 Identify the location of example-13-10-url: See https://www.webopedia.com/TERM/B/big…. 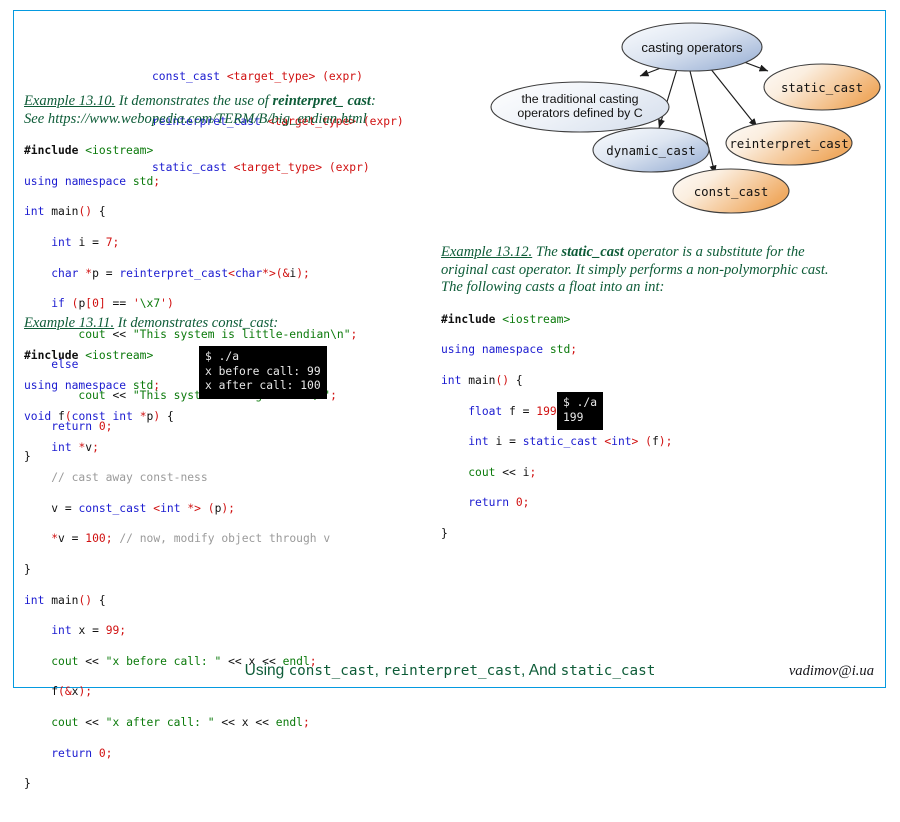
(234, 120).